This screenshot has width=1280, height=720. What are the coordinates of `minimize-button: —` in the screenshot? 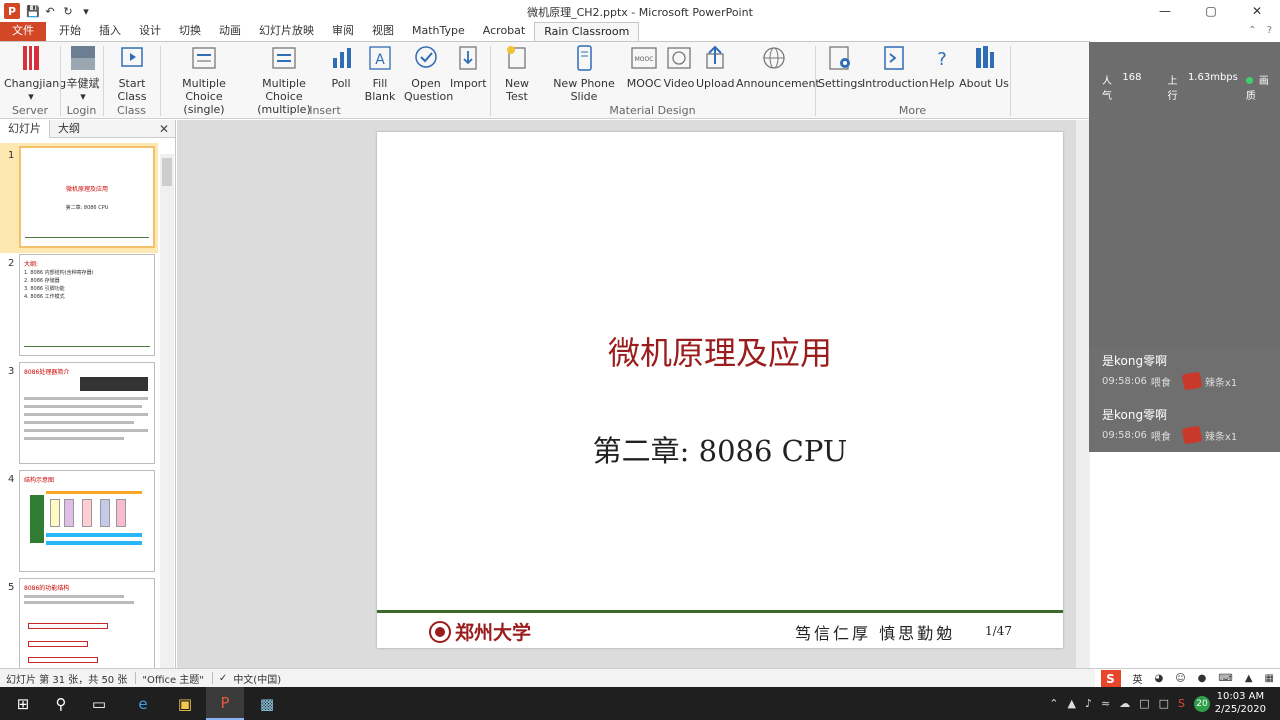 It's located at (1165, 11).